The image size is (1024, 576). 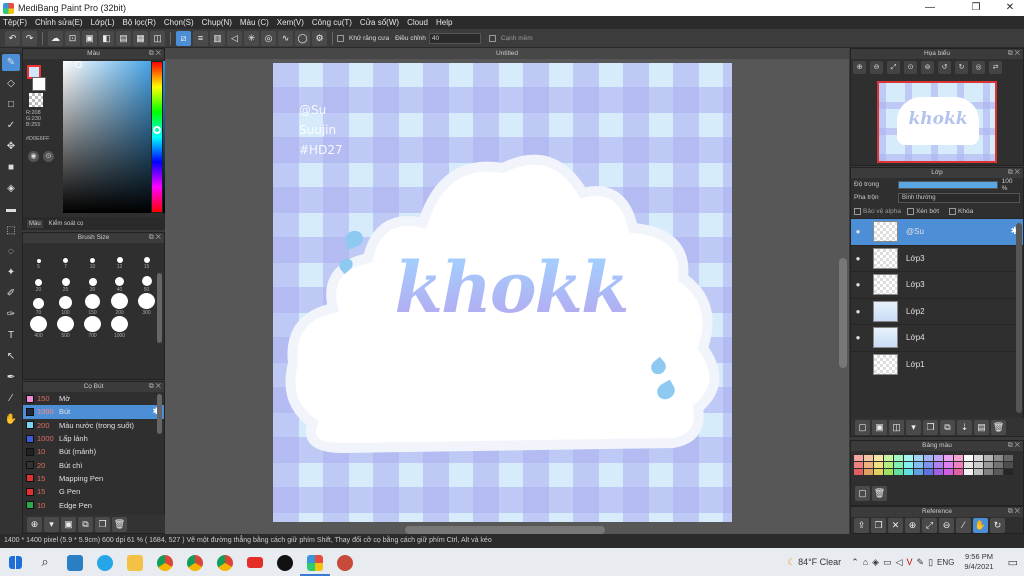 I want to click on reference-zoom-in-icon: ⊕, so click(x=912, y=525).